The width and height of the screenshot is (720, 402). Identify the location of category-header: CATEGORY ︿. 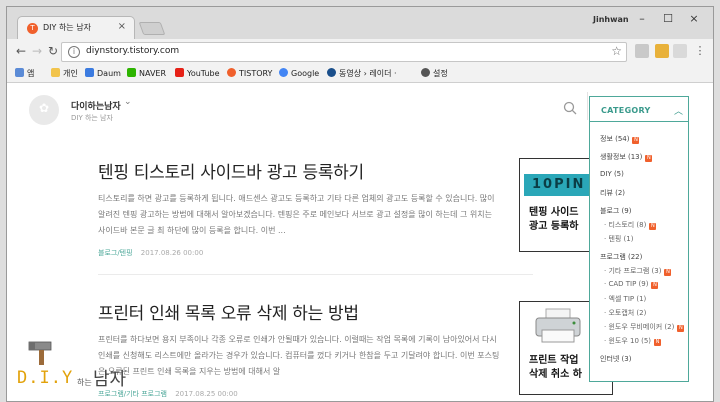
(639, 109).